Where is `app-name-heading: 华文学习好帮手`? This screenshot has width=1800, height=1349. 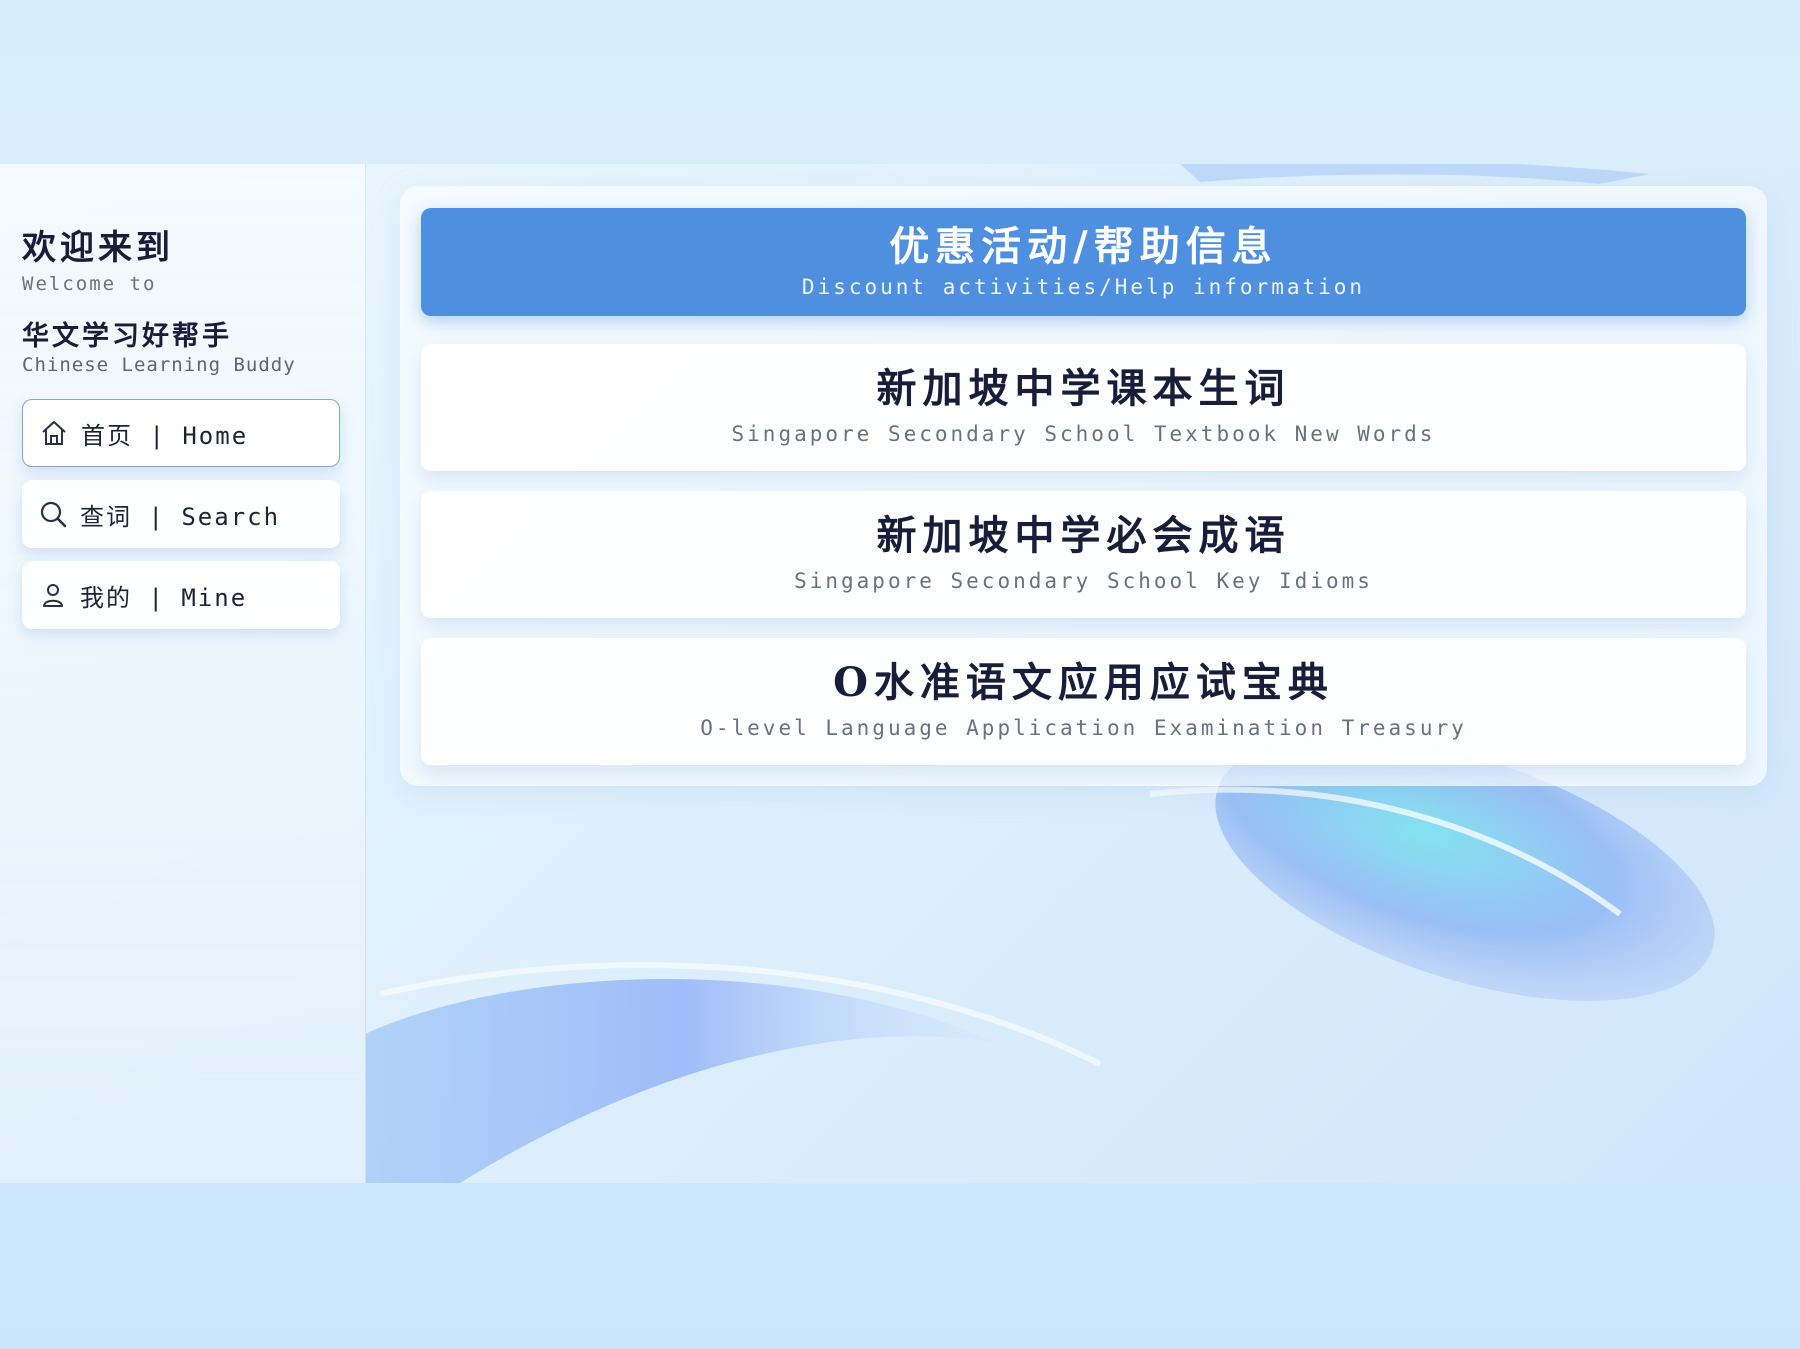 app-name-heading: 华文学习好帮手 is located at coordinates (127, 336).